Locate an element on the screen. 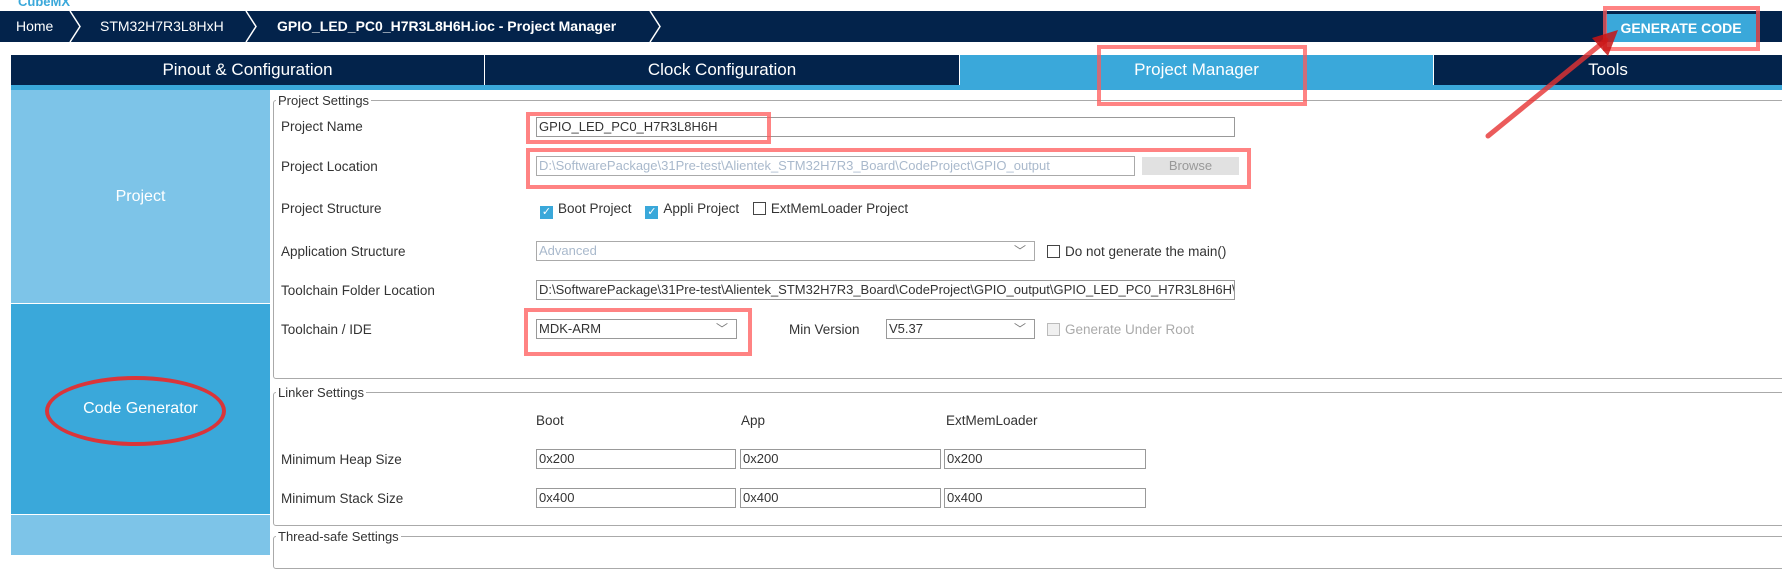  annotation-arrow-icon is located at coordinates (1551, 84).